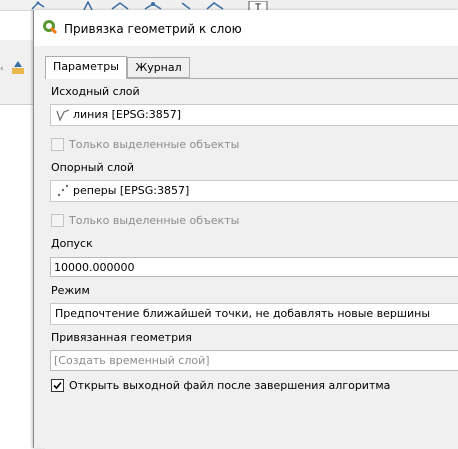 This screenshot has width=458, height=449. I want to click on output-input: [Создать временный слой], so click(254, 360).